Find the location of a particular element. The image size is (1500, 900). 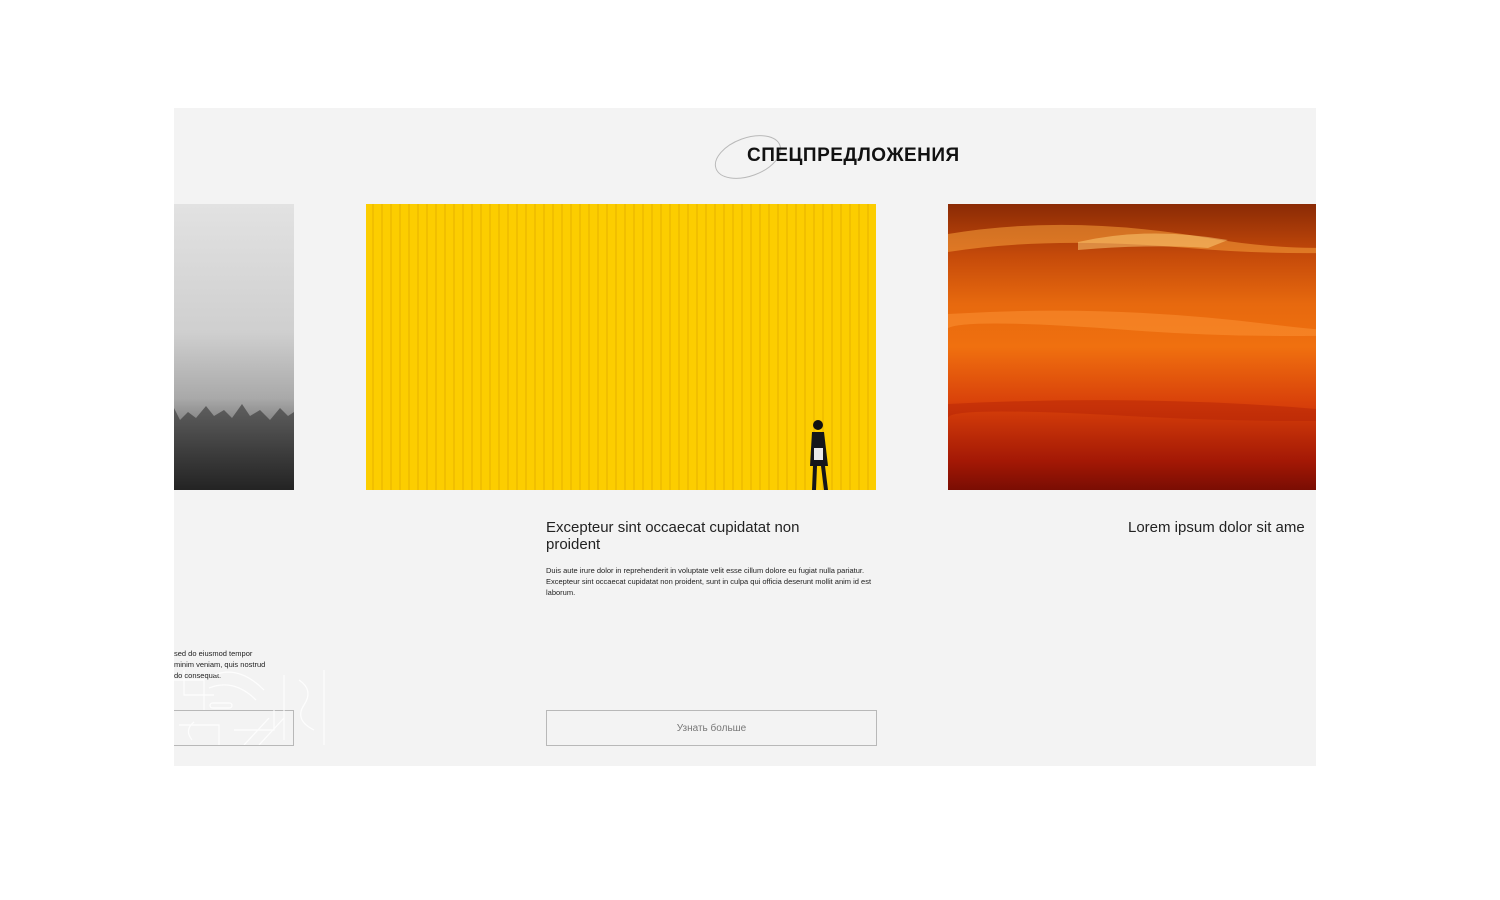

section-header: СПЕЦПРЕДЛОЖЕНИЯ is located at coordinates (849, 159).